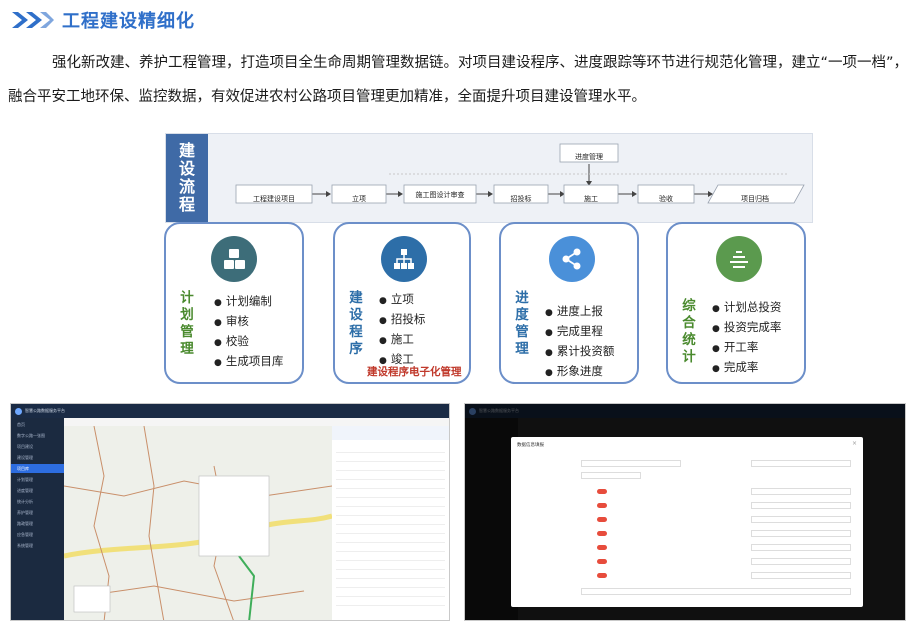  Describe the element at coordinates (739, 259) in the screenshot. I see `list-icon` at that location.